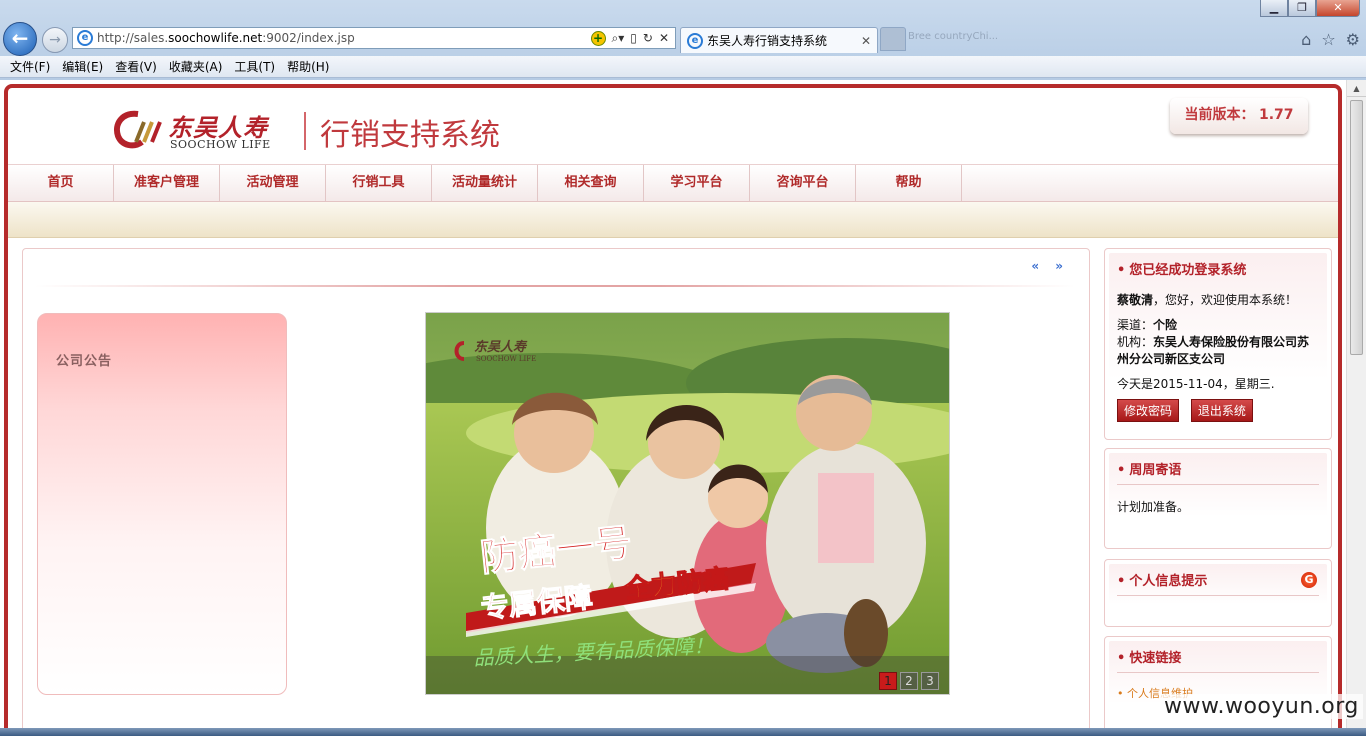 This screenshot has height=736, width=1366. I want to click on version-value: 1.77, so click(1276, 115).